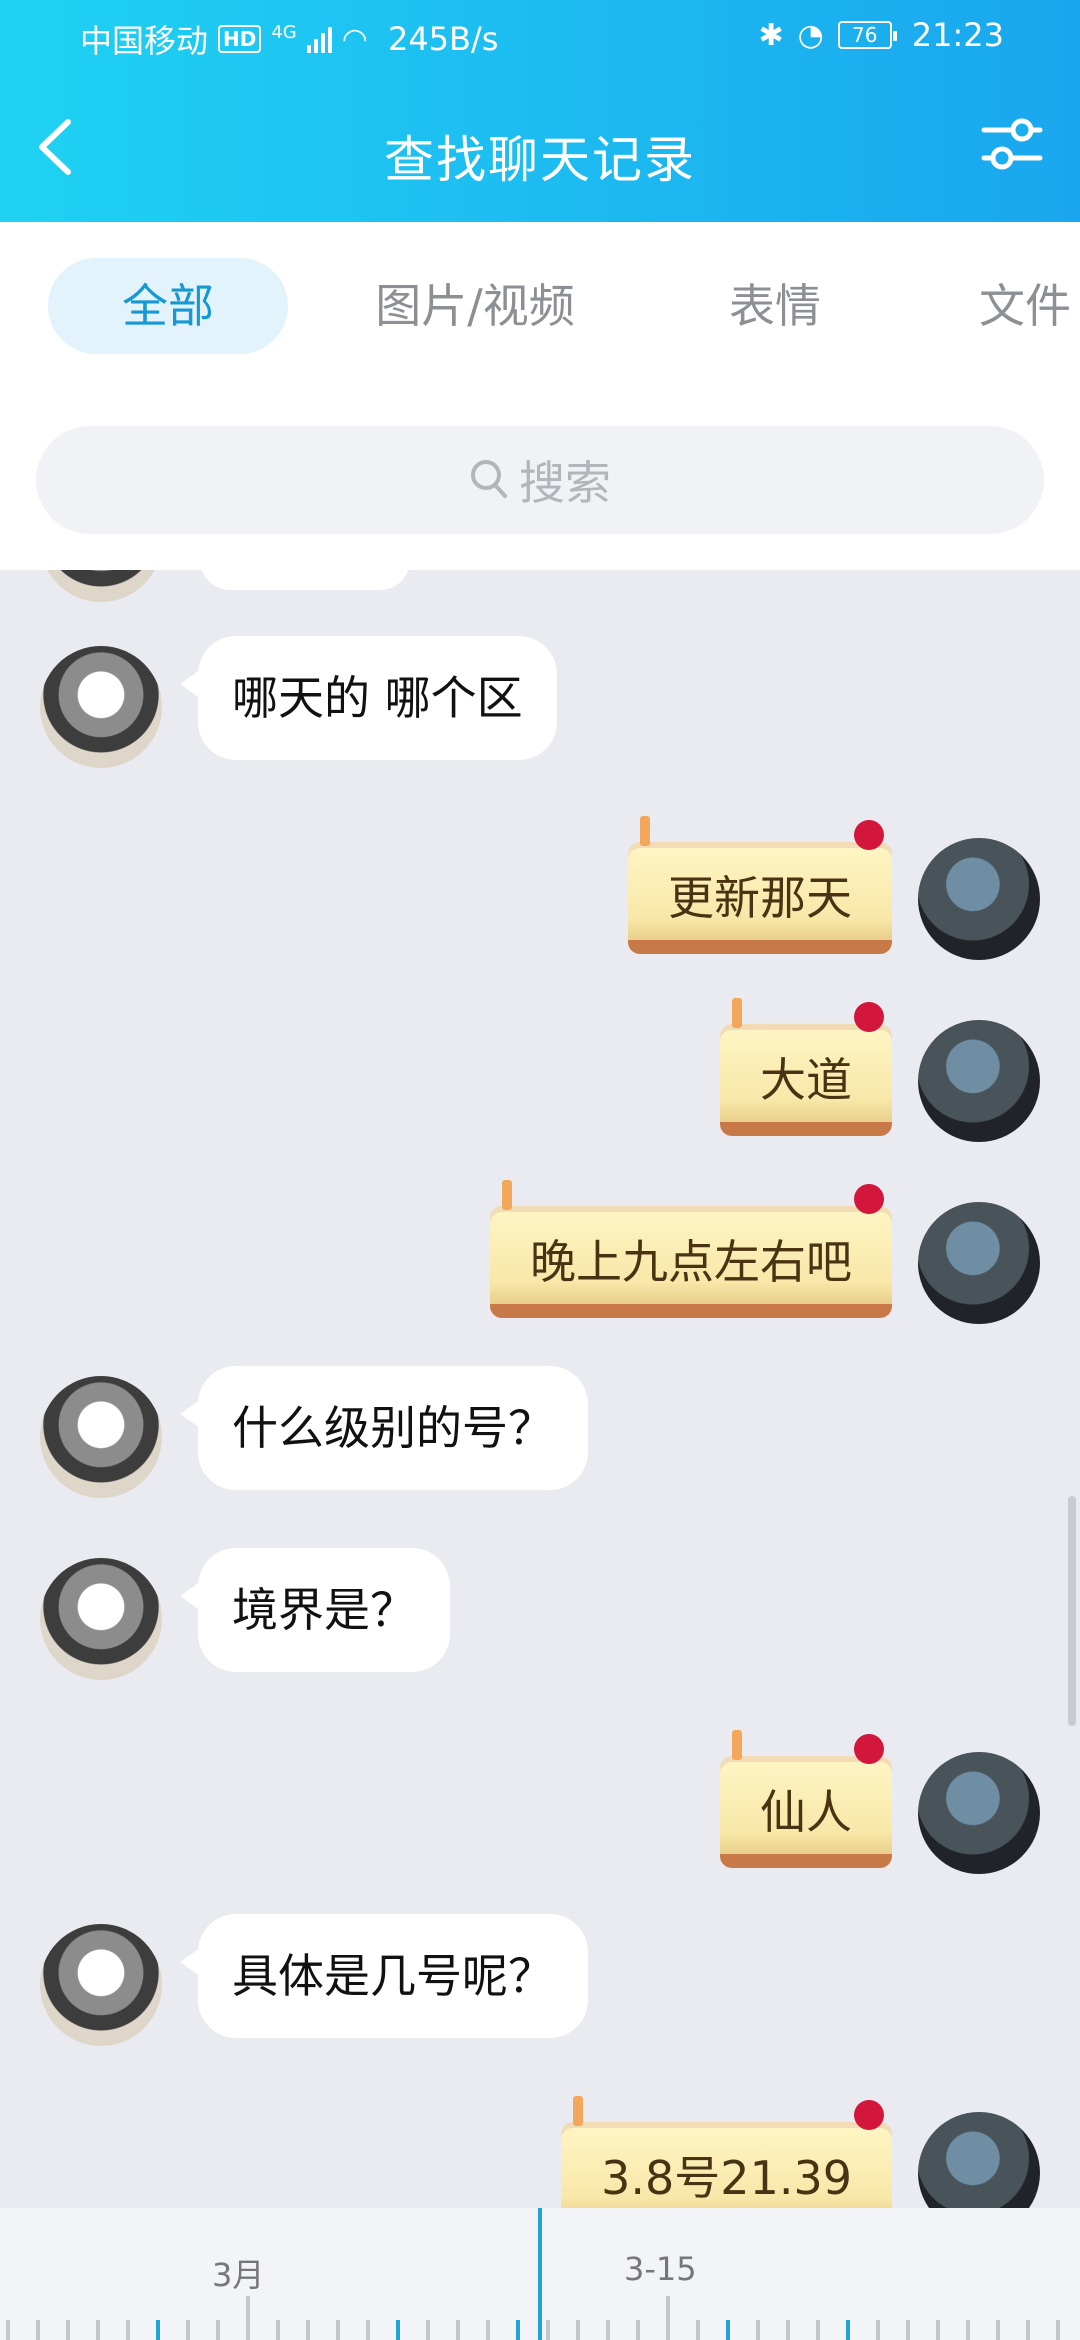  I want to click on signal-icon, so click(319, 39).